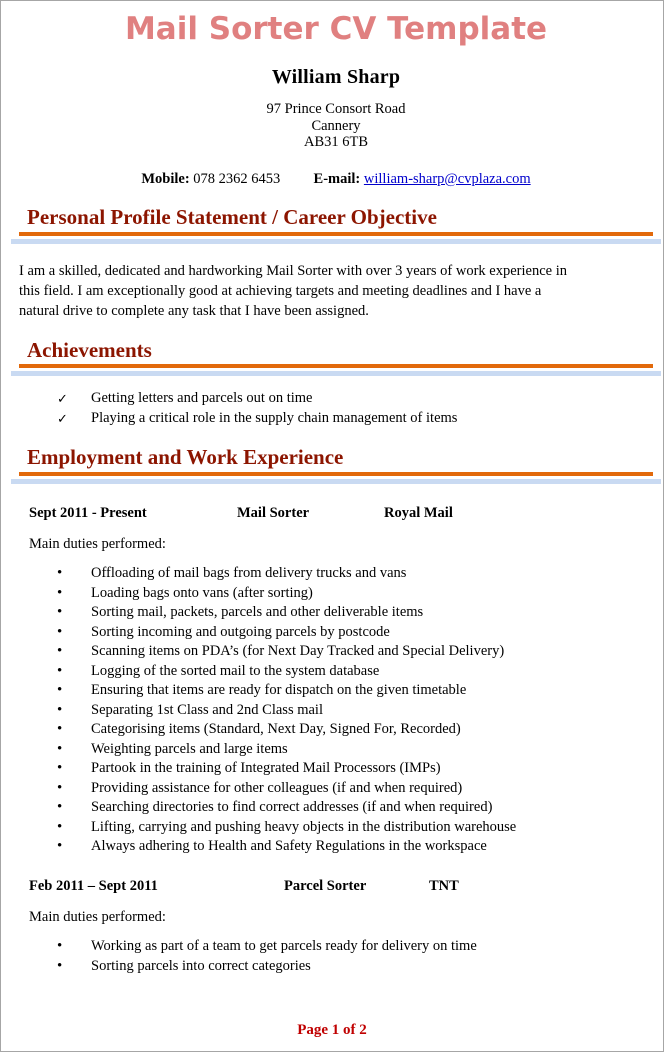 The image size is (664, 1052). I want to click on address-line-2: Cannery, so click(336, 125).